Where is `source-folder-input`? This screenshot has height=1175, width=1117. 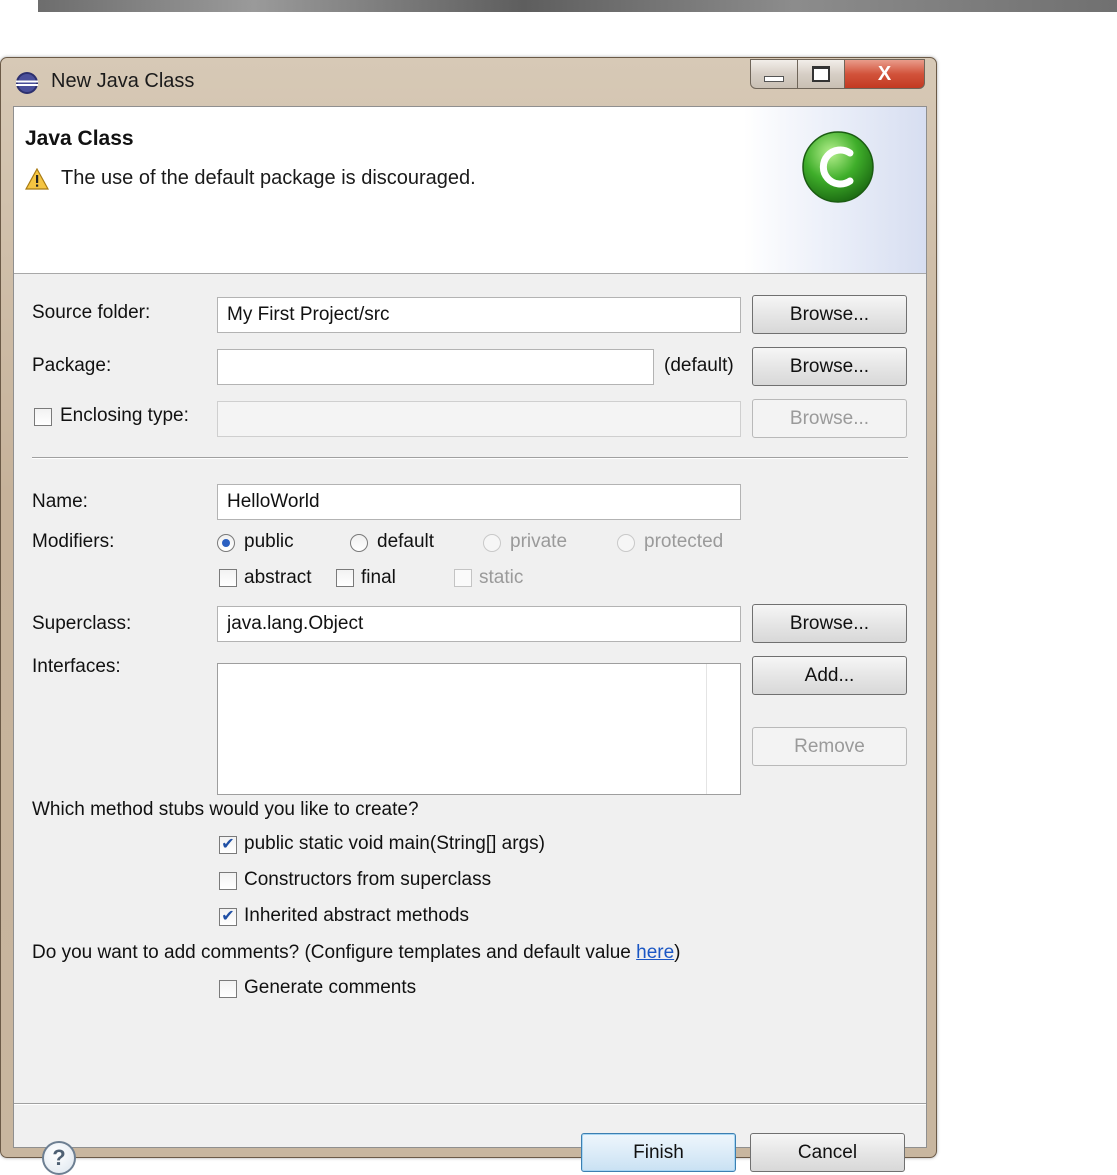 source-folder-input is located at coordinates (479, 315).